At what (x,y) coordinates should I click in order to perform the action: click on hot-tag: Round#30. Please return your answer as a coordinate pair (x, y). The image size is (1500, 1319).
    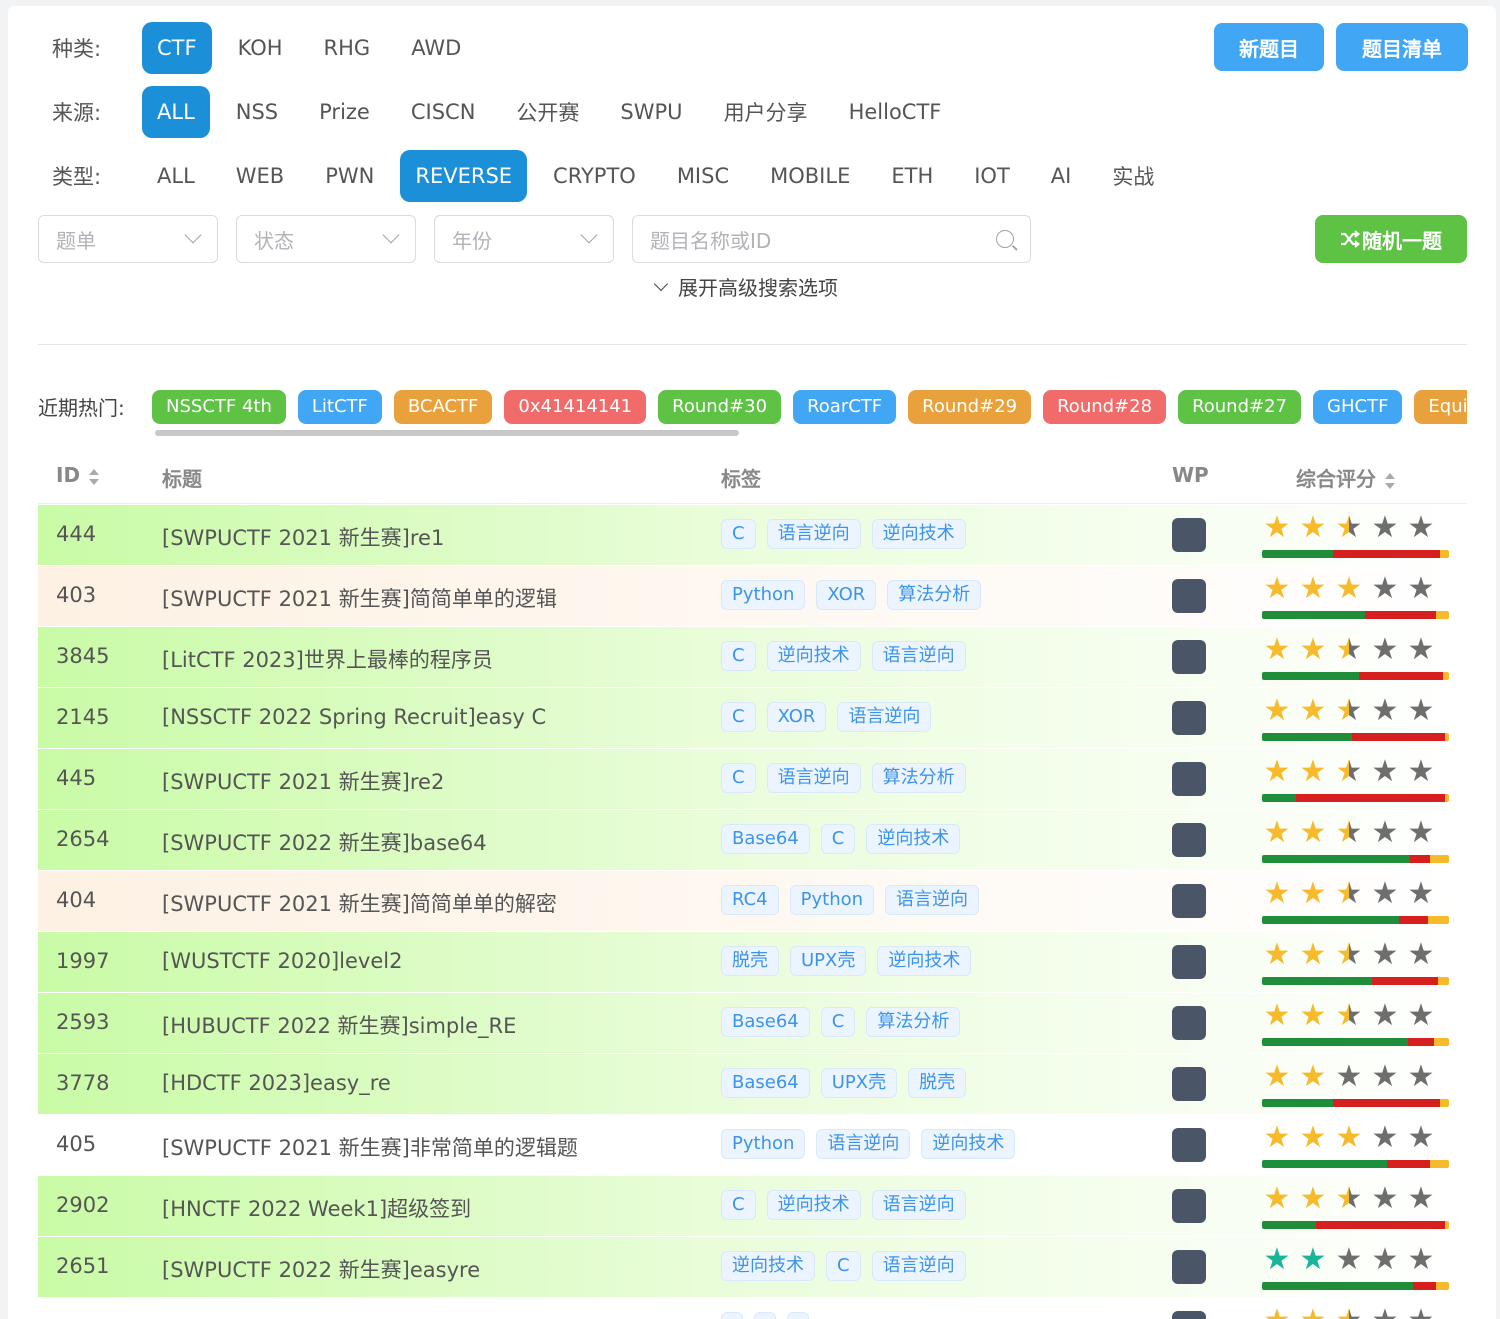
    Looking at the image, I should click on (720, 407).